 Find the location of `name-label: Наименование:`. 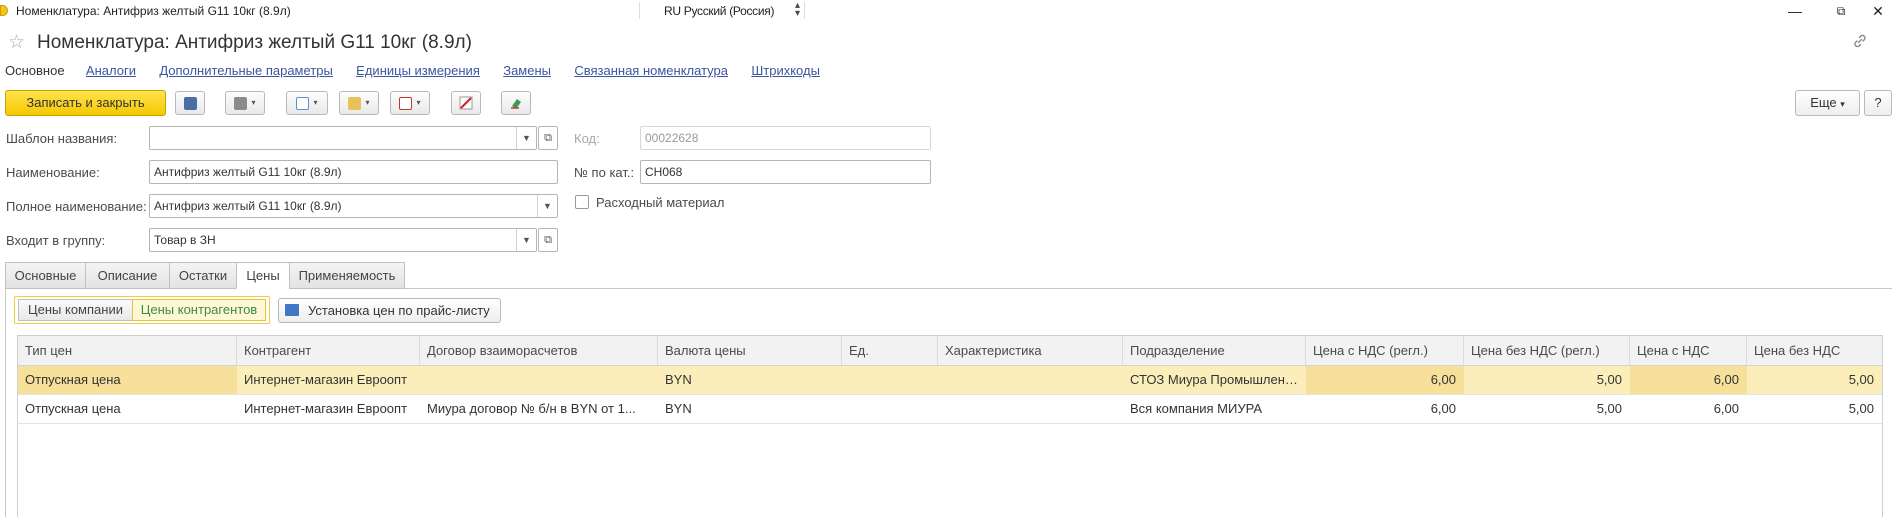

name-label: Наименование: is located at coordinates (53, 172).